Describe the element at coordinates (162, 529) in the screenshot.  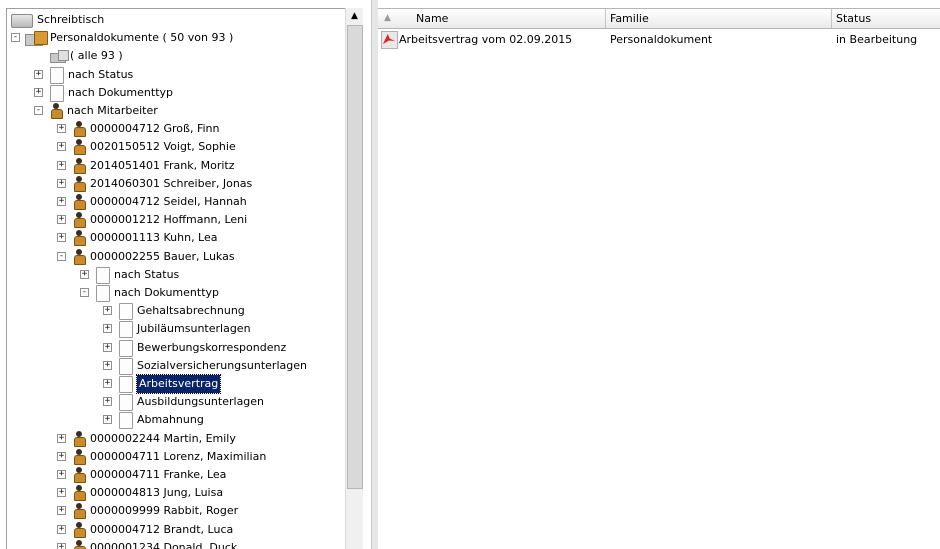
I see `tree-node-label: 0000004712 Brandt, Luca` at that location.